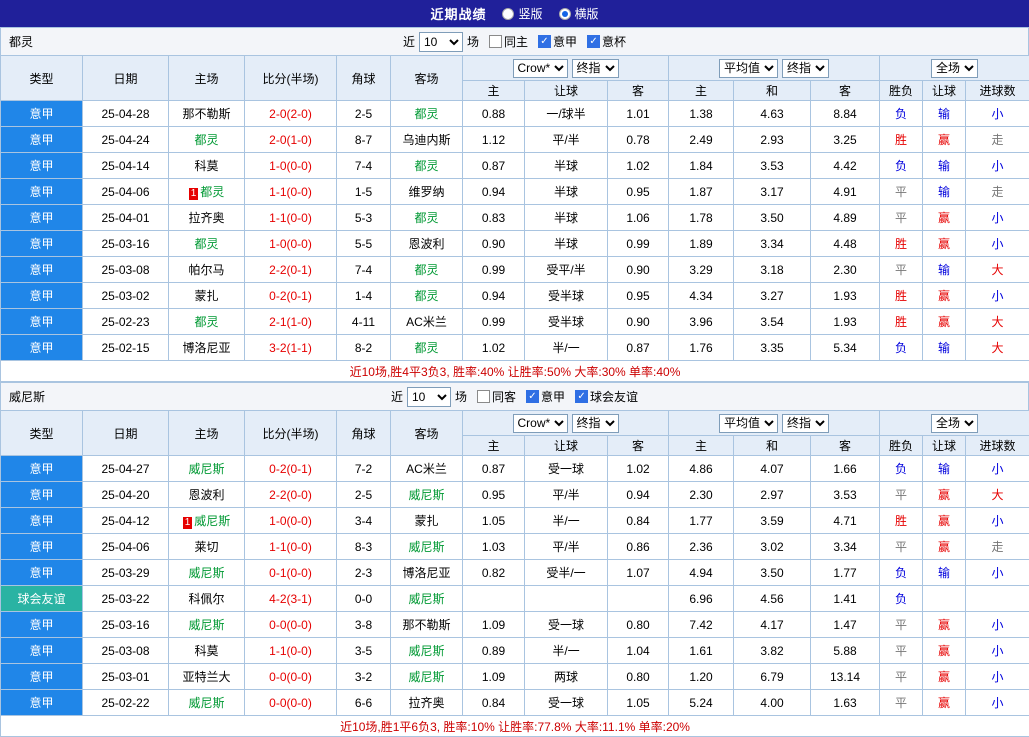  I want to click on filter-checkbox-球会友谊: ✓球会友谊, so click(606, 396).